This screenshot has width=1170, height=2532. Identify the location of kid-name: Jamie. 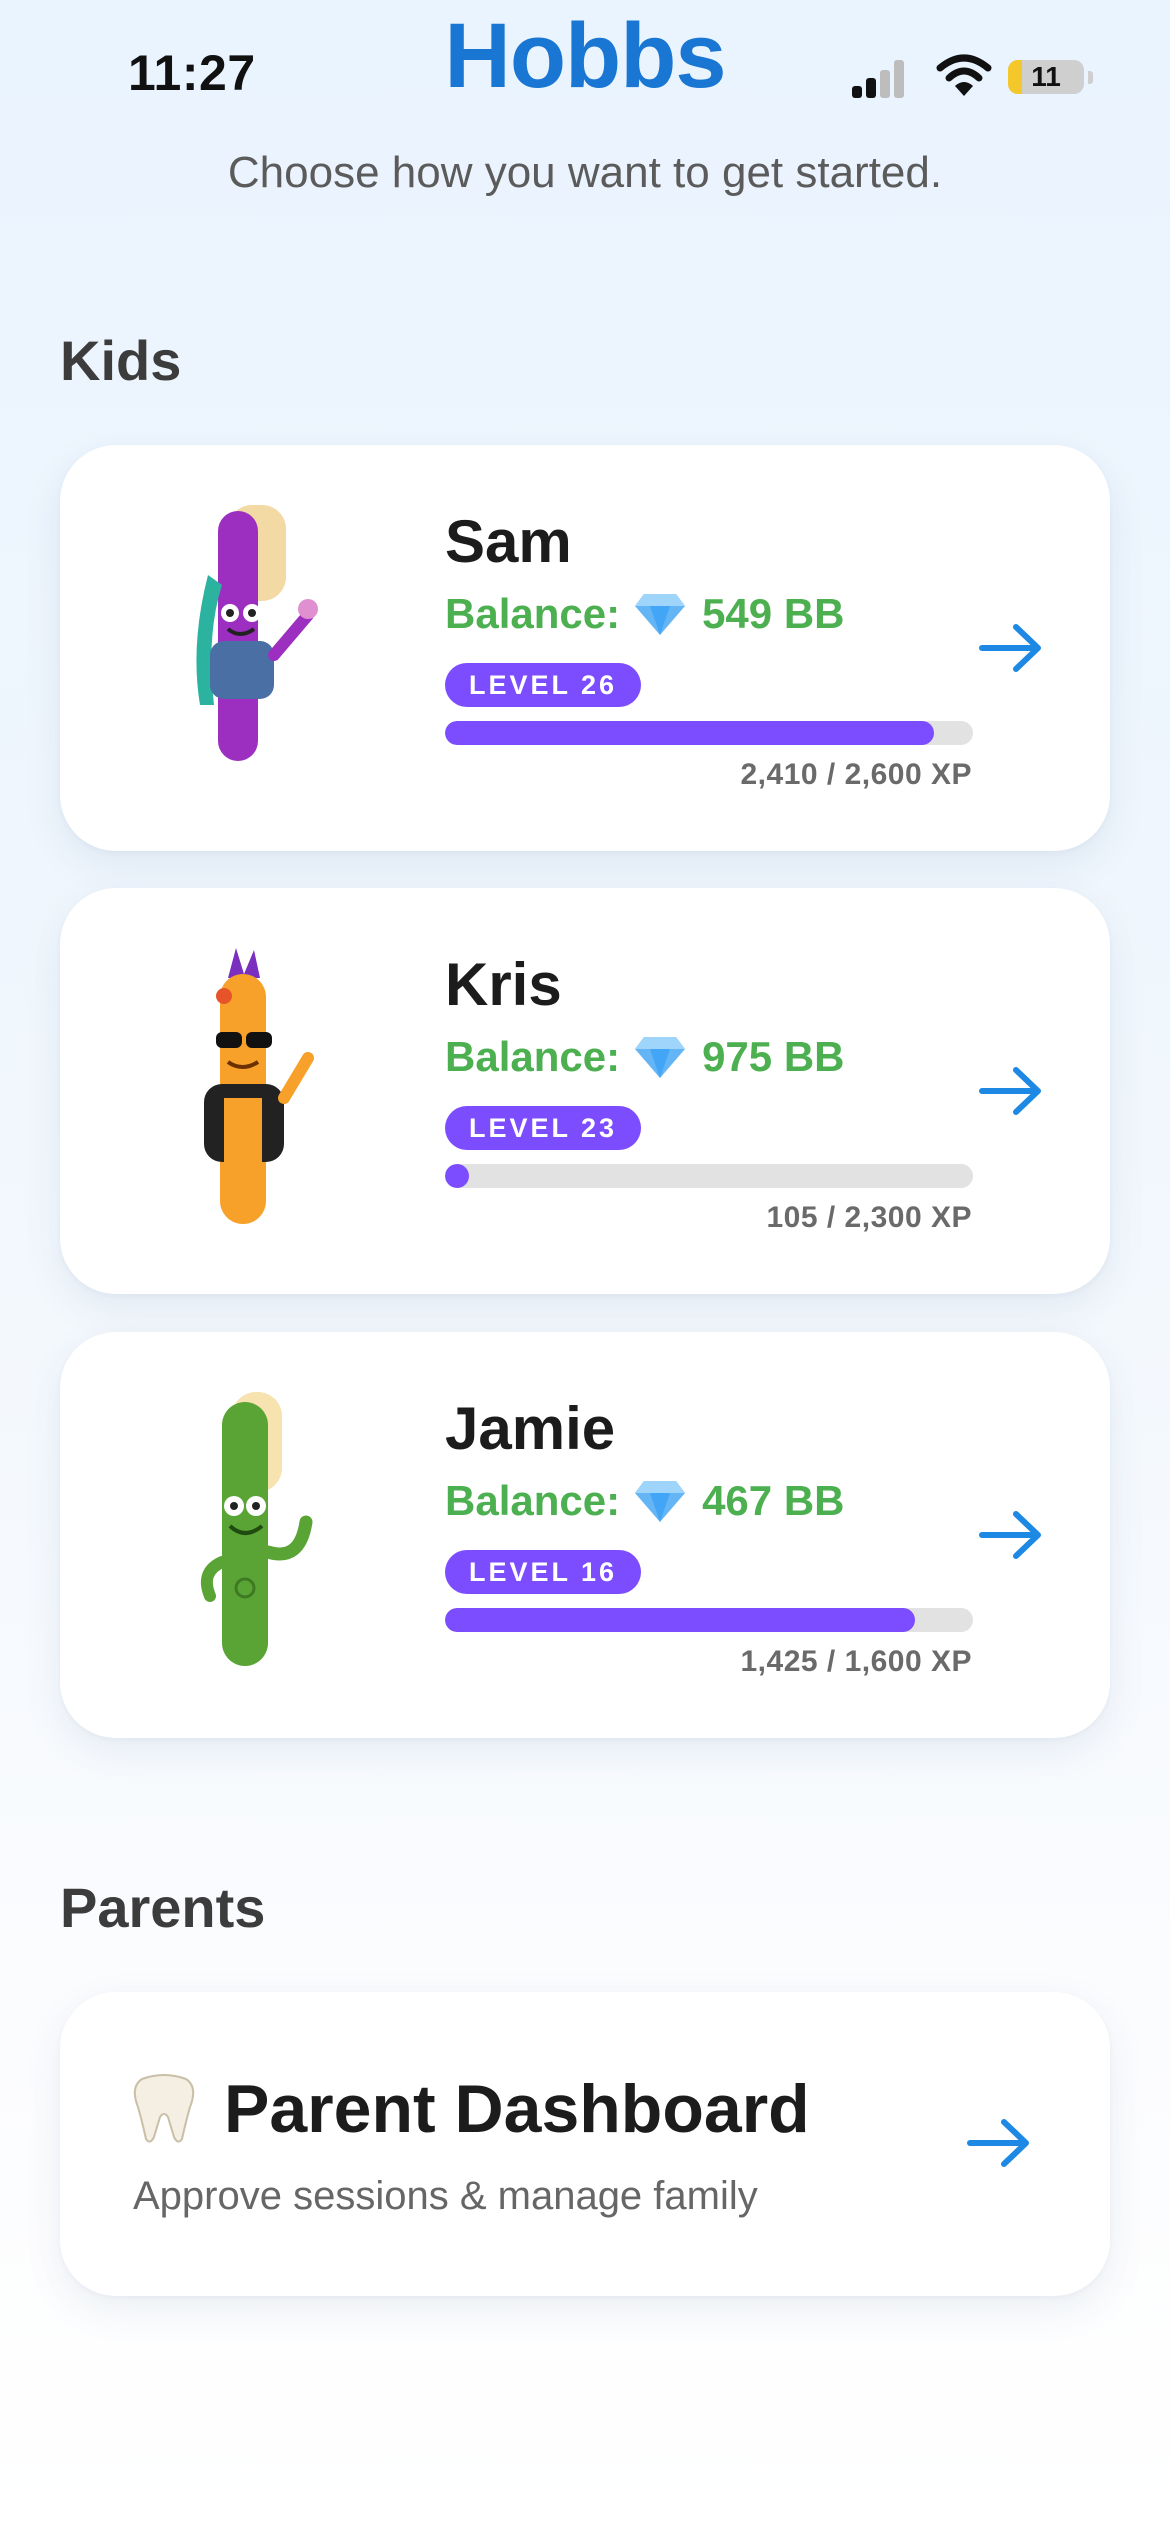
(530, 1428).